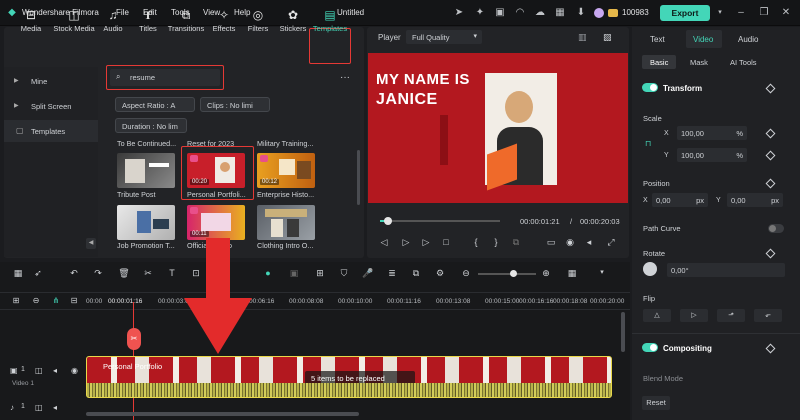 The height and width of the screenshot is (420, 800). I want to click on redo-icon: ↷, so click(98, 273).